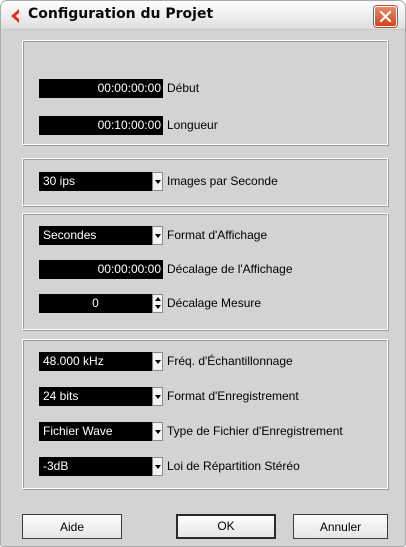 This screenshot has height=547, width=406. I want to click on bar-offset-label: Décalage Mesure, so click(214, 303).